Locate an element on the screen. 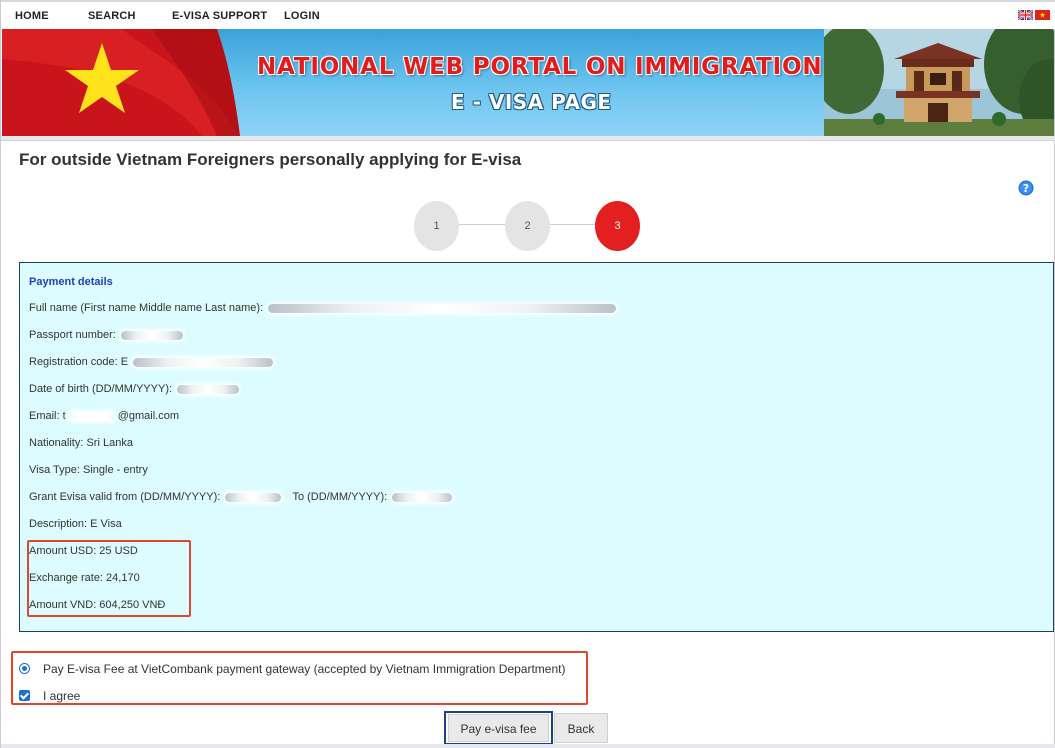  step-1: 1 is located at coordinates (436, 226).